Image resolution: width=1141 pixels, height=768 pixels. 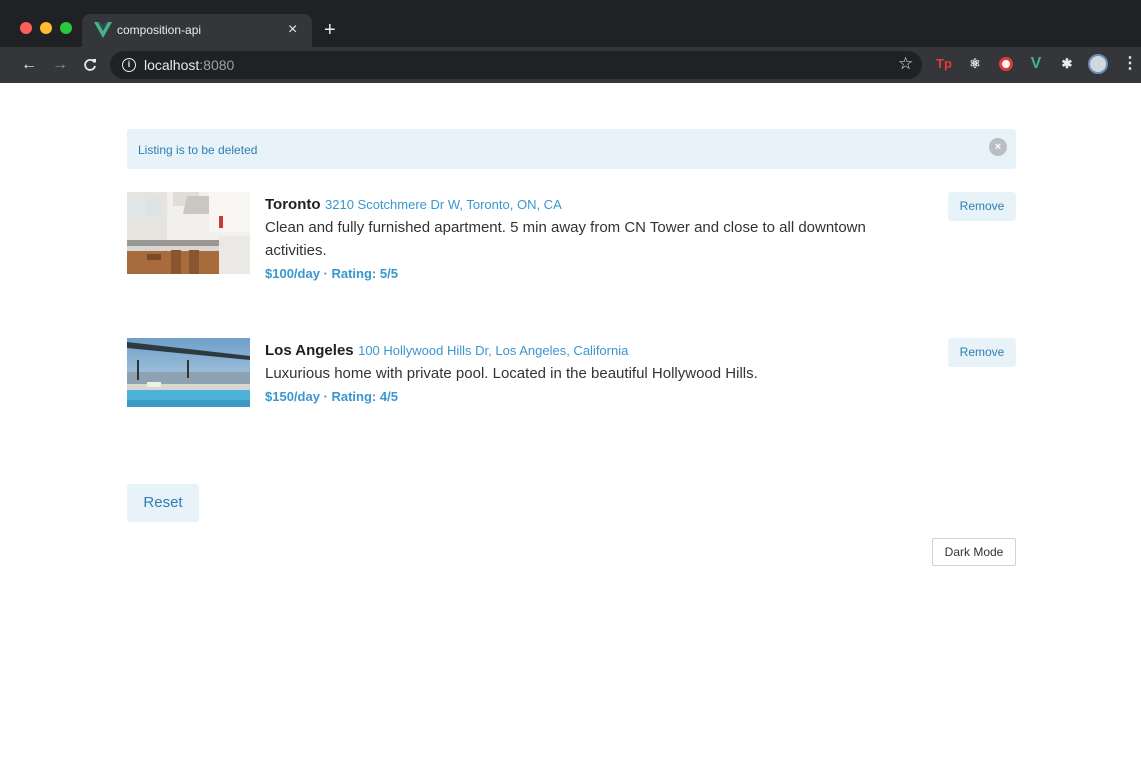 I want to click on alert-banner: Listing is to be deleted ×, so click(x=571, y=149).